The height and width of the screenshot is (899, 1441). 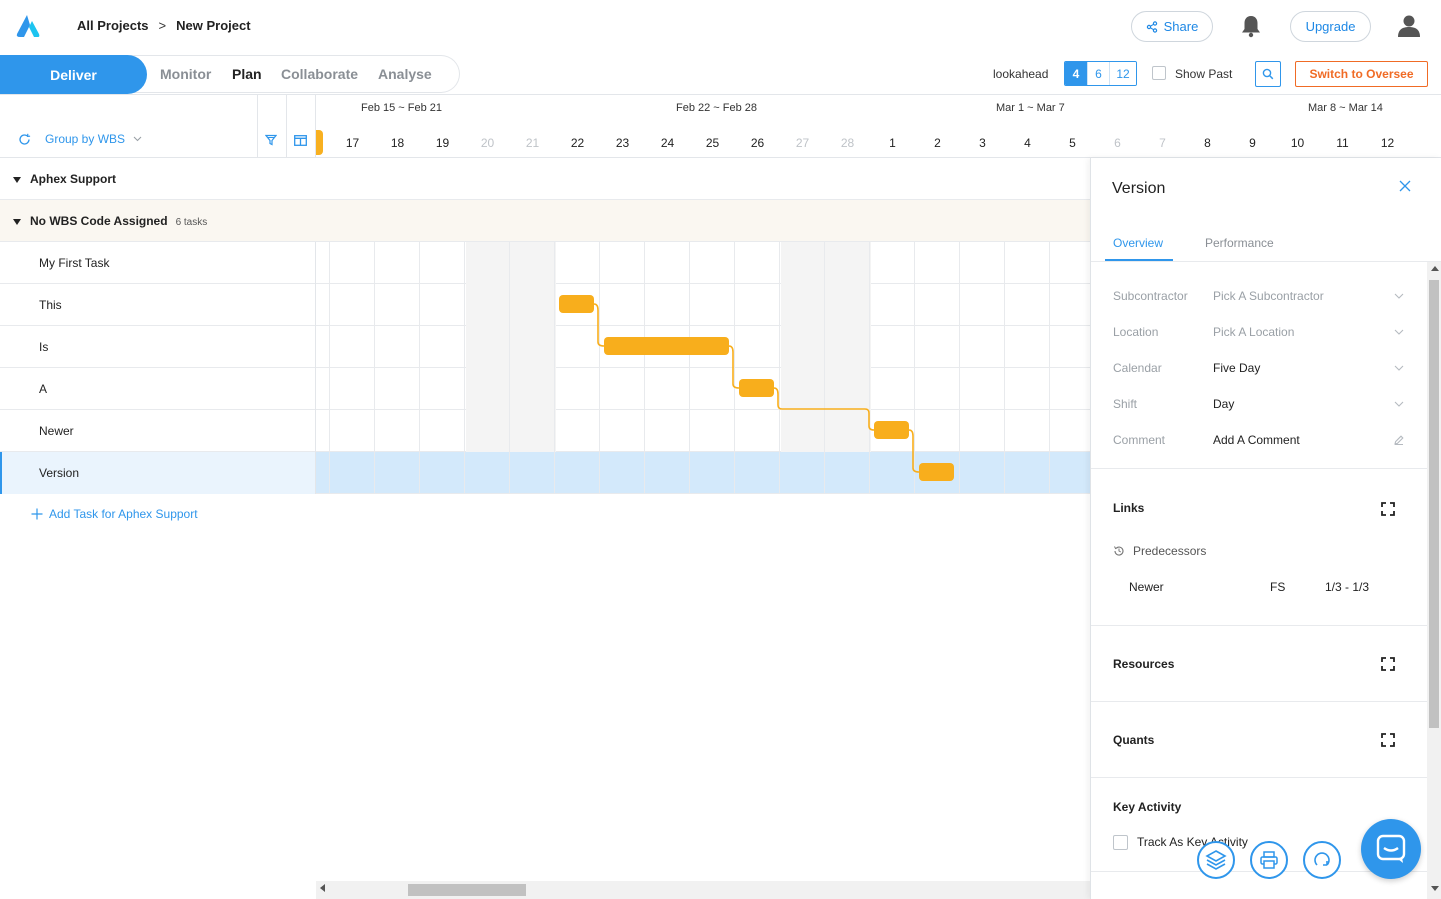 I want to click on nav-deliver: Deliver, so click(x=73, y=74).